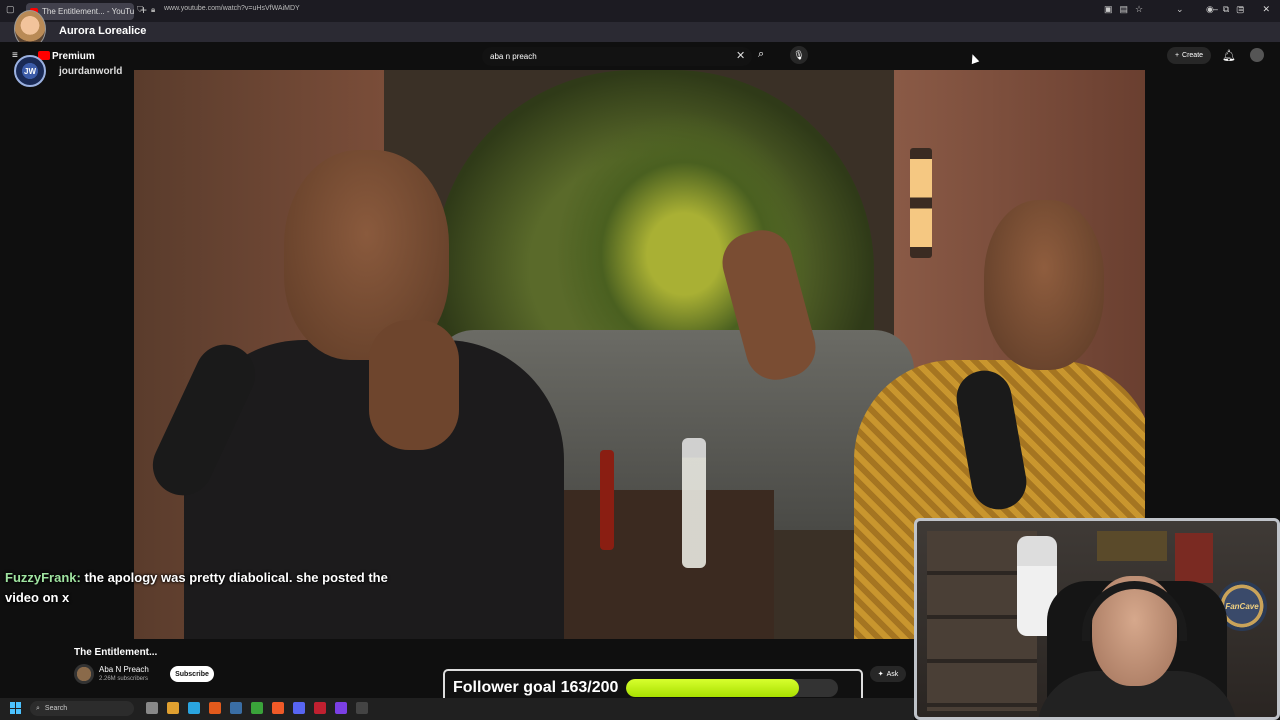 This screenshot has height=720, width=1280. What do you see at coordinates (607, 500) in the screenshot?
I see `video-scene-bottle-red` at bounding box center [607, 500].